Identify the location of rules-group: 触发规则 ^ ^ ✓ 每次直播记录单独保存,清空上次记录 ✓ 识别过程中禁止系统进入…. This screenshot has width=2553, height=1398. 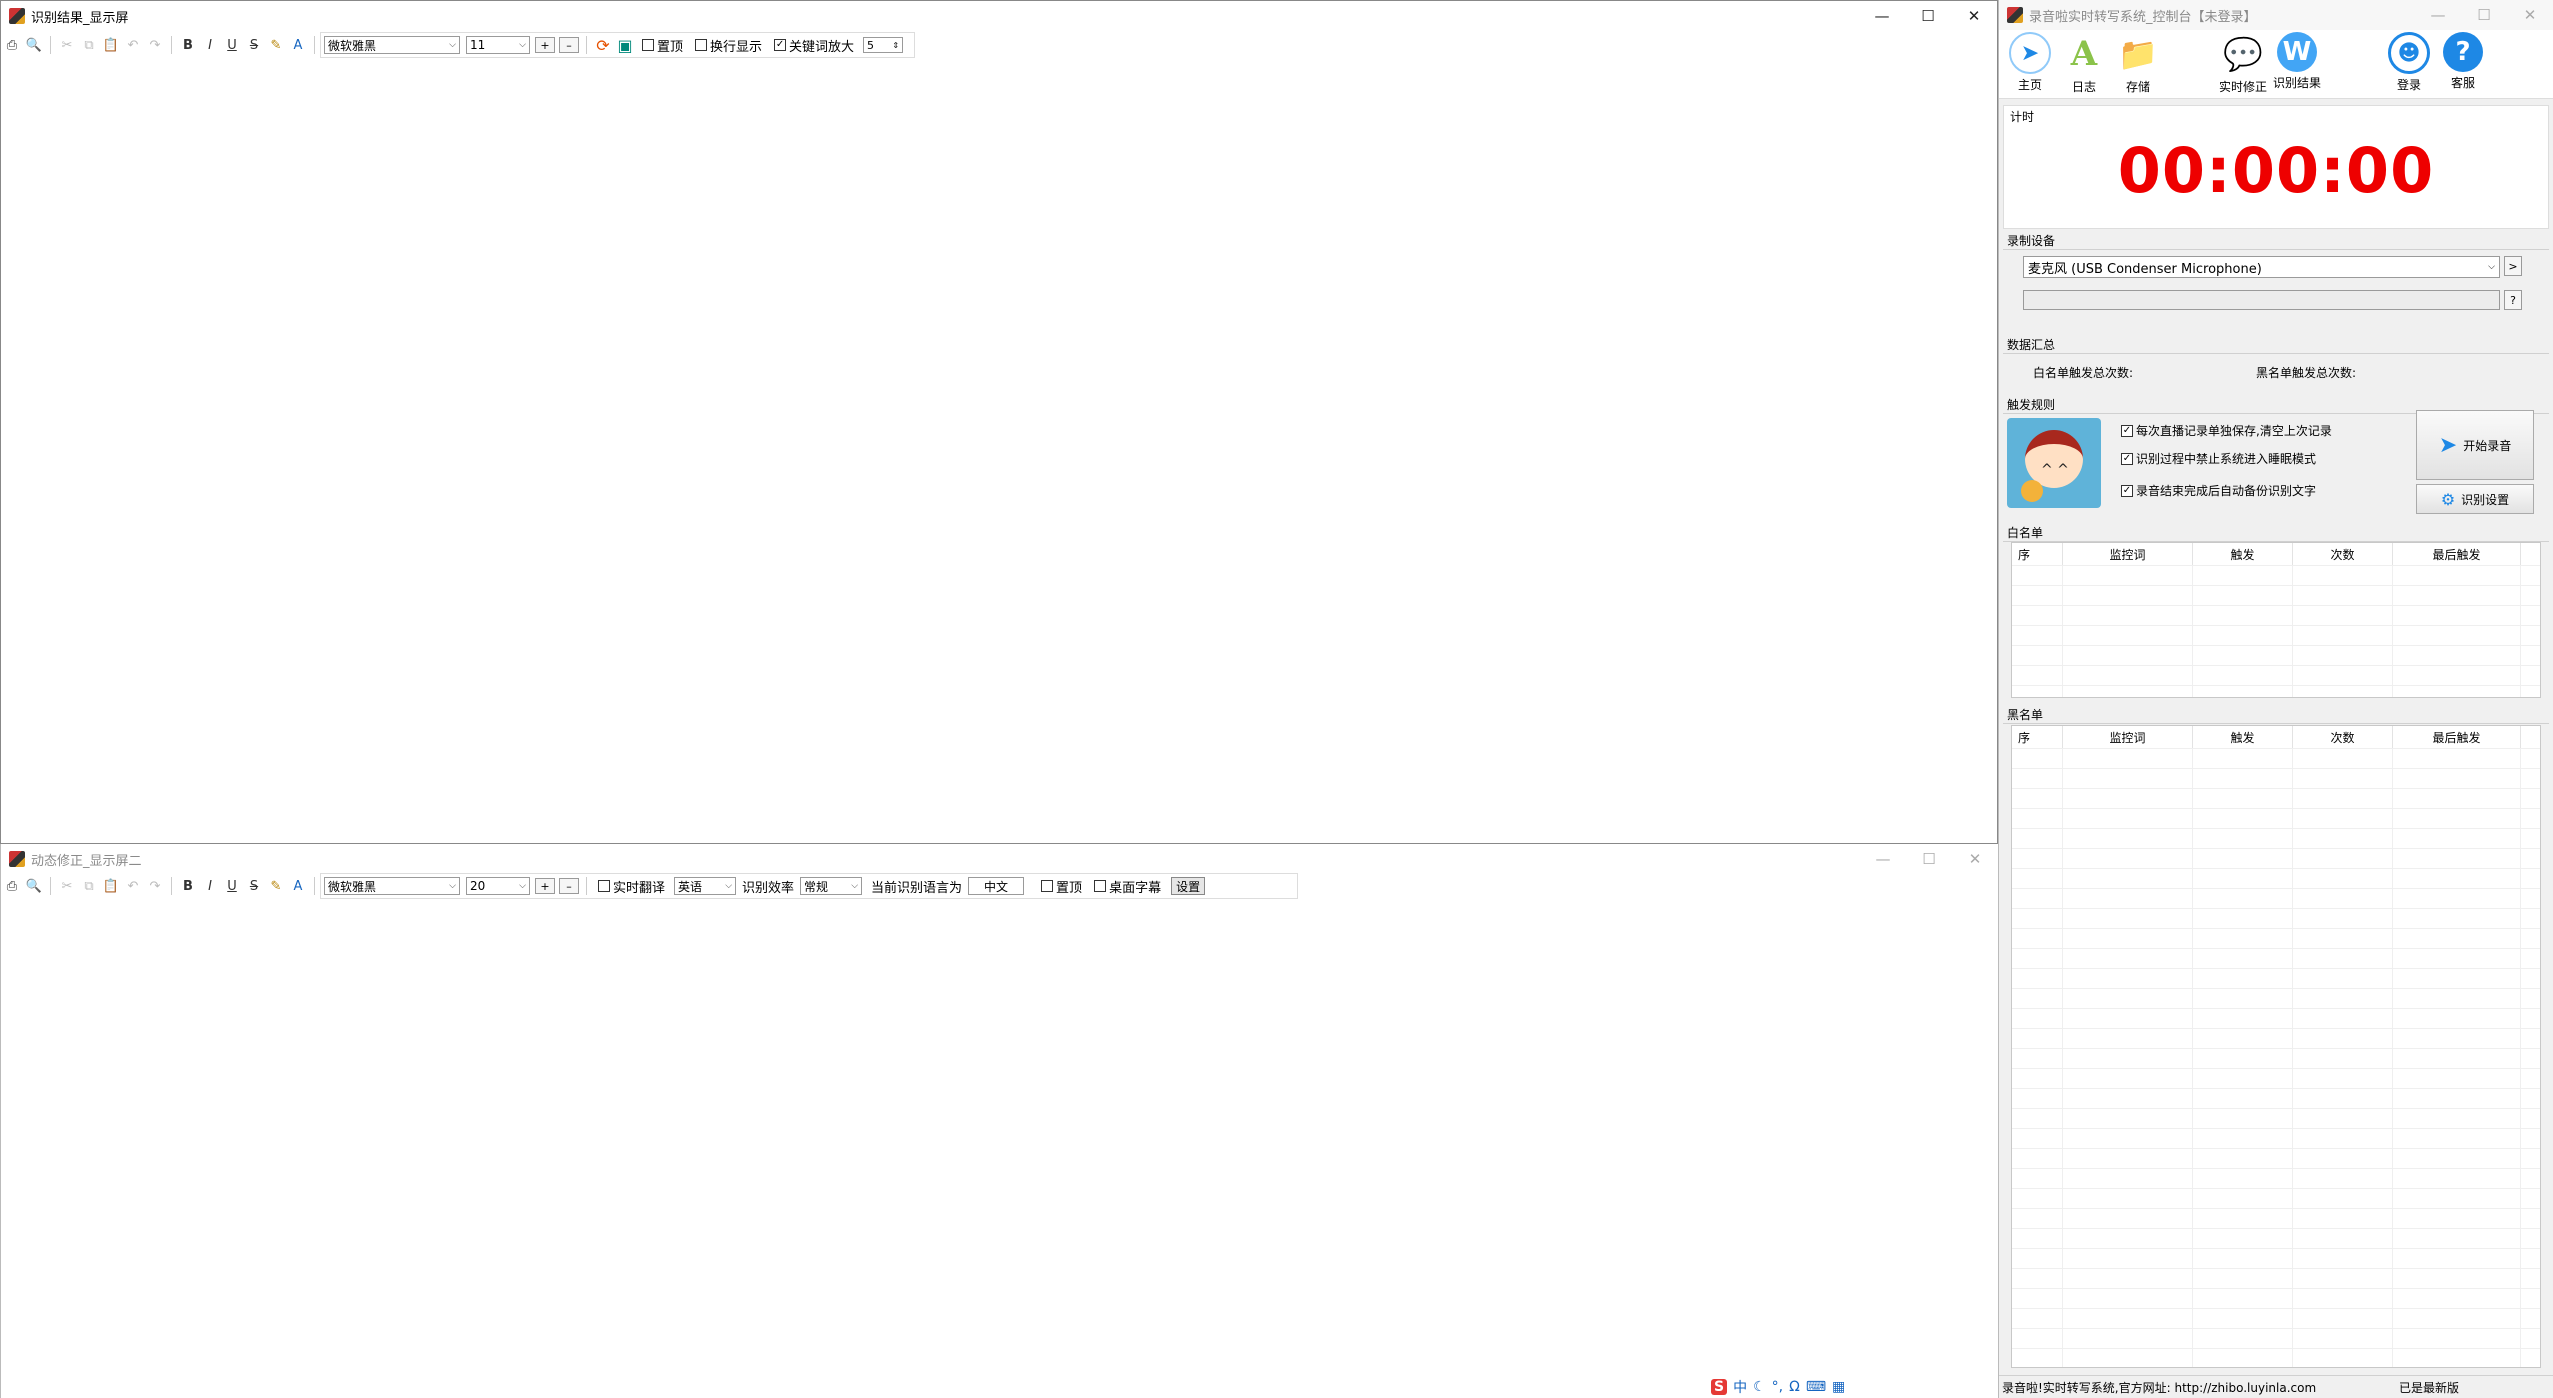
(2276, 458).